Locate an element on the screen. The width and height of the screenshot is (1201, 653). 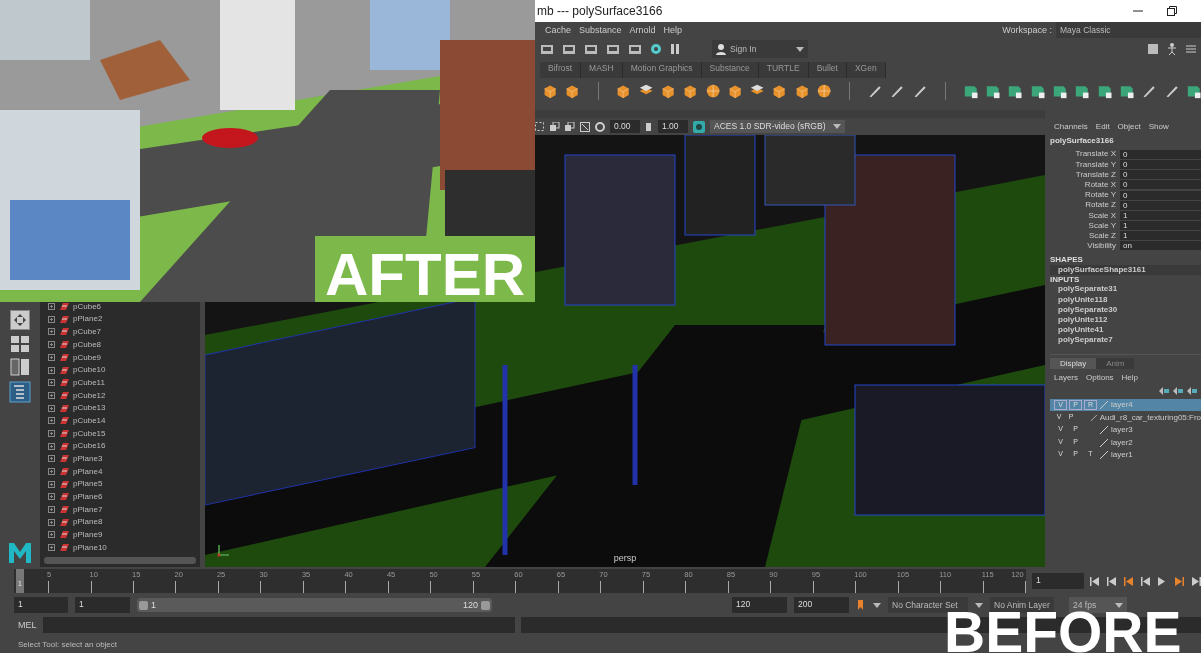
anim-layer-dropdown: No Anim Layer is located at coordinates (1022, 605).